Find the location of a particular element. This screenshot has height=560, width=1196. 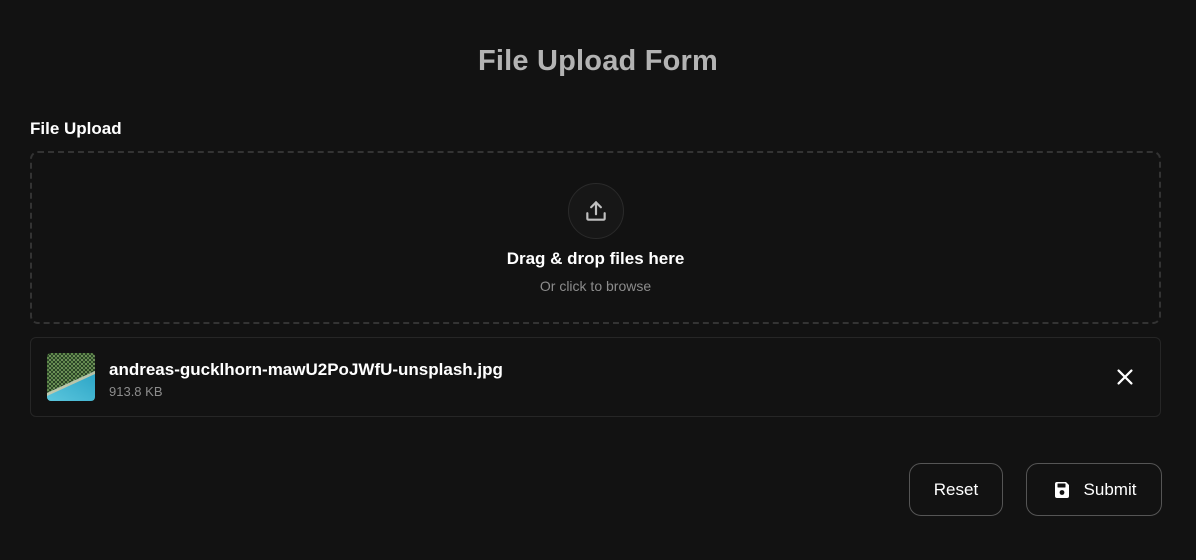

remove-file-button is located at coordinates (1125, 377).